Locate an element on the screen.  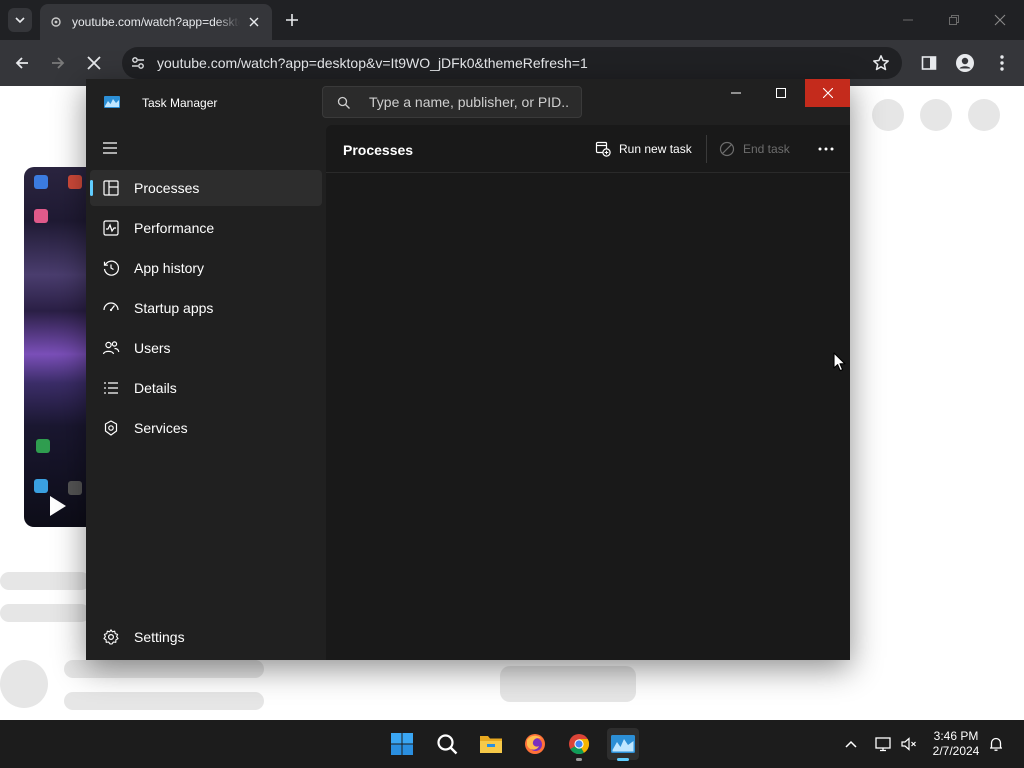
file-explorer-icon is located at coordinates (491, 744).